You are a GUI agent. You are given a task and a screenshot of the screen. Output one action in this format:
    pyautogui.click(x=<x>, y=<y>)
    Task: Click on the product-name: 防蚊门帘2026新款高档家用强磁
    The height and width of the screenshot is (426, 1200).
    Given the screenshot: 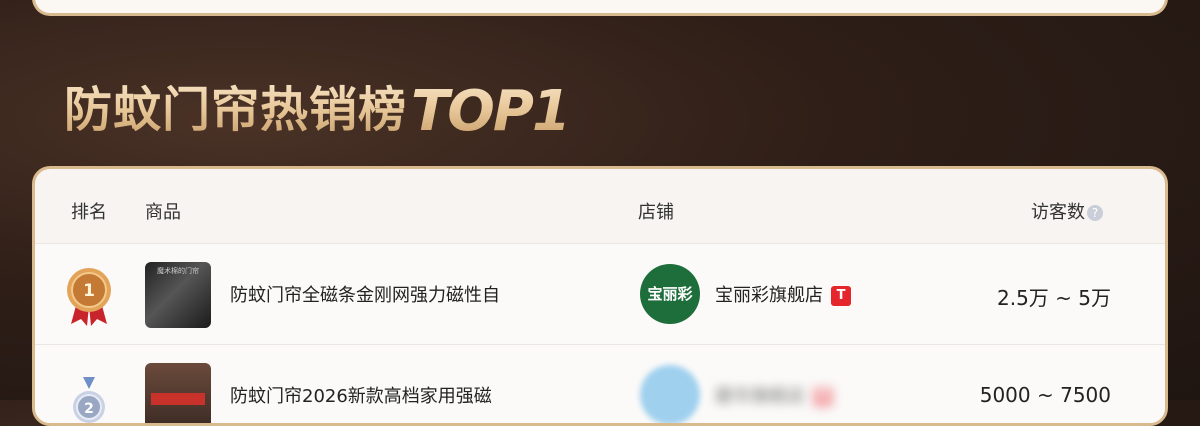 What is the action you would take?
    pyautogui.click(x=380, y=395)
    